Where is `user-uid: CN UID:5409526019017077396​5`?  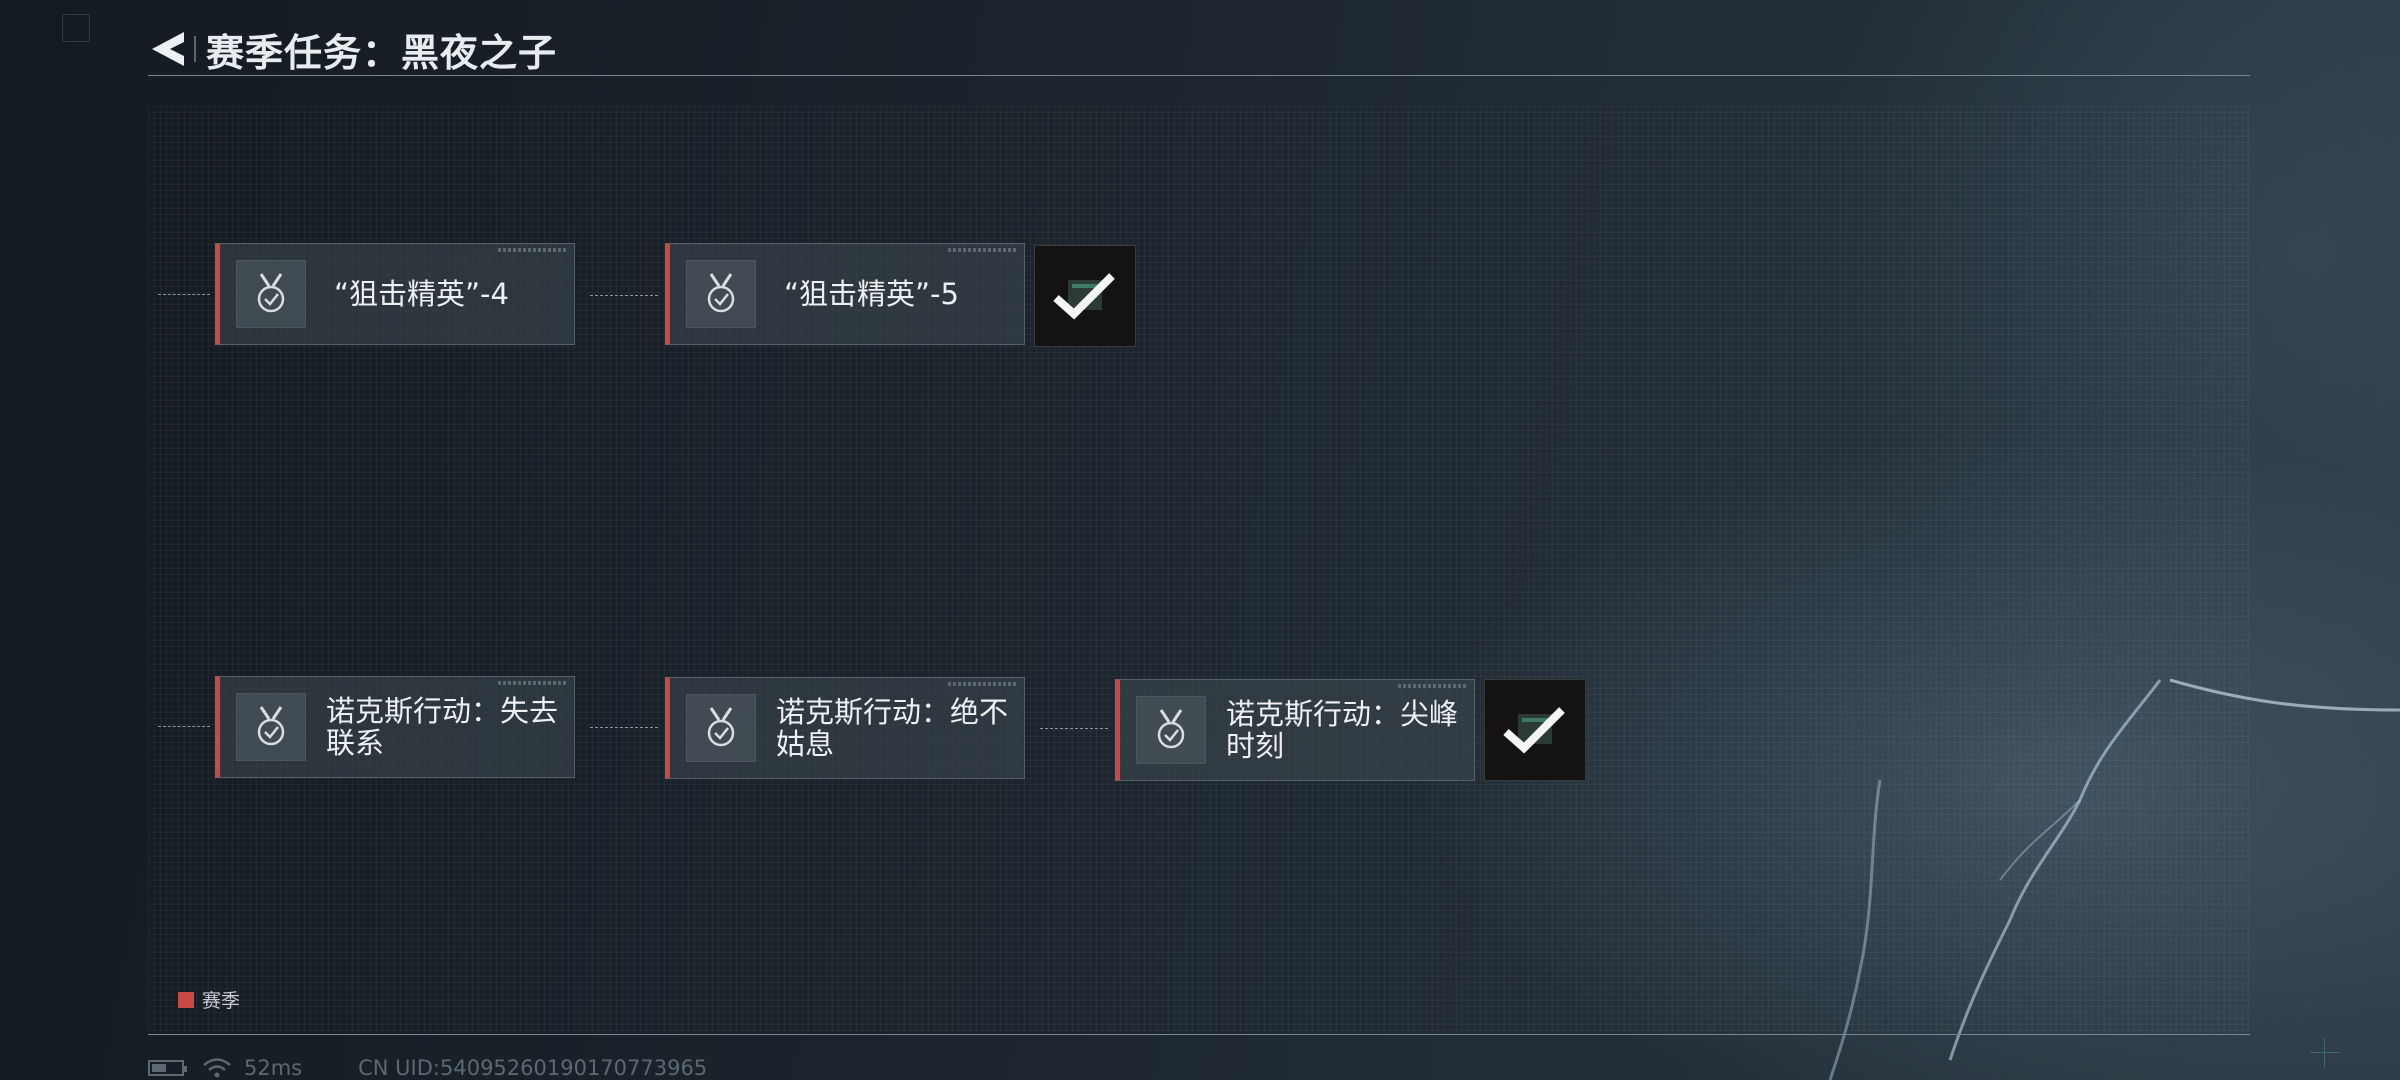
user-uid: CN UID:5409526019017077396​5 is located at coordinates (533, 1068).